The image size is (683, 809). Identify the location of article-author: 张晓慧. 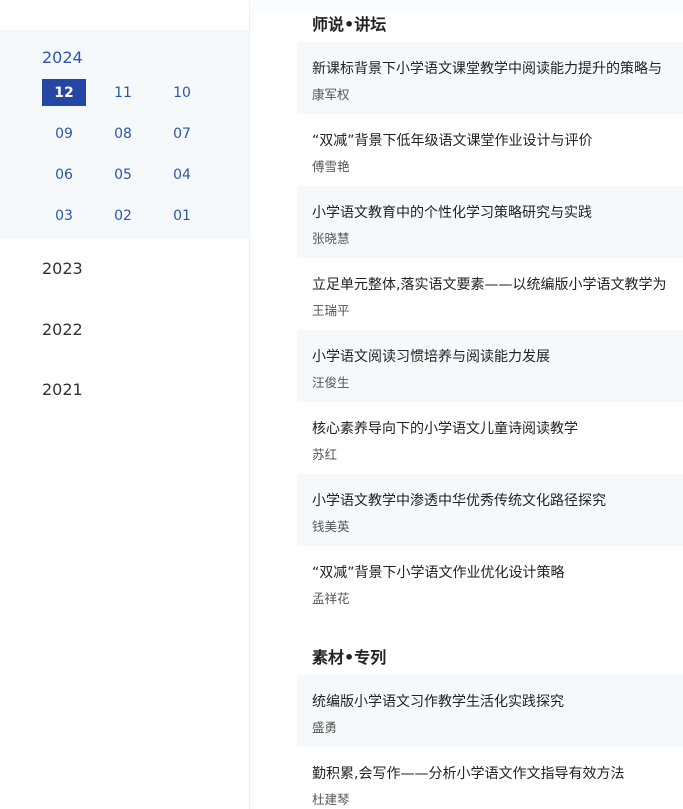
(331, 238).